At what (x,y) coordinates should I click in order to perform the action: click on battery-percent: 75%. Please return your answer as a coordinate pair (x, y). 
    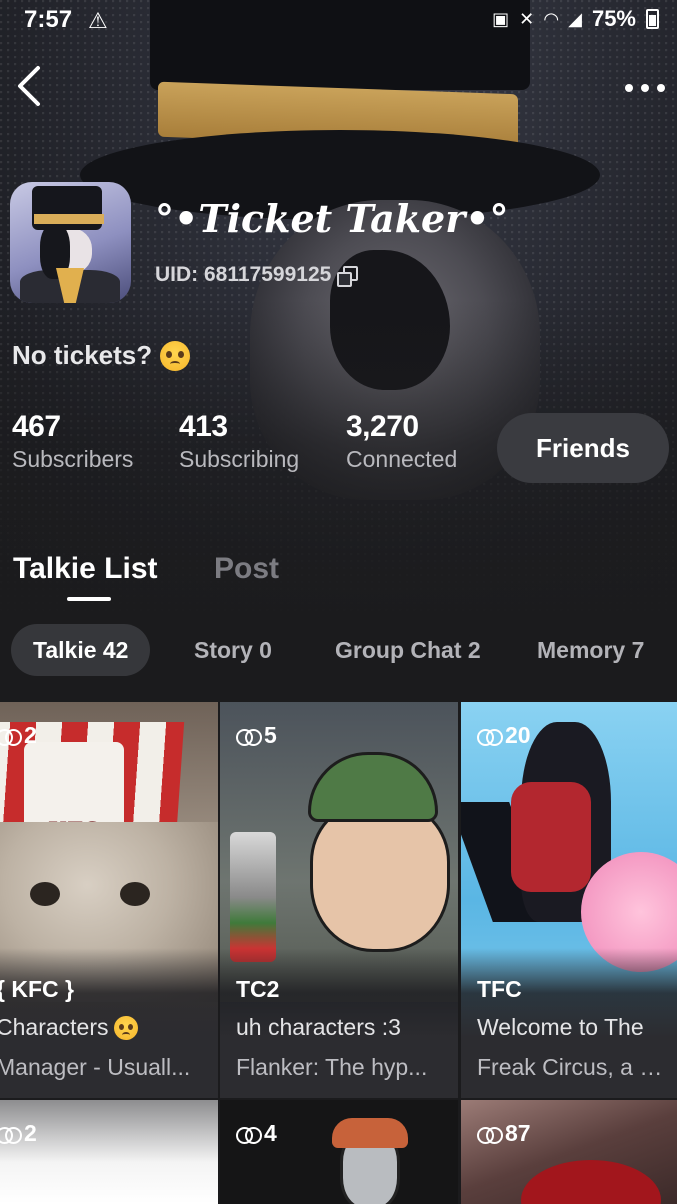
    Looking at the image, I should click on (613, 18).